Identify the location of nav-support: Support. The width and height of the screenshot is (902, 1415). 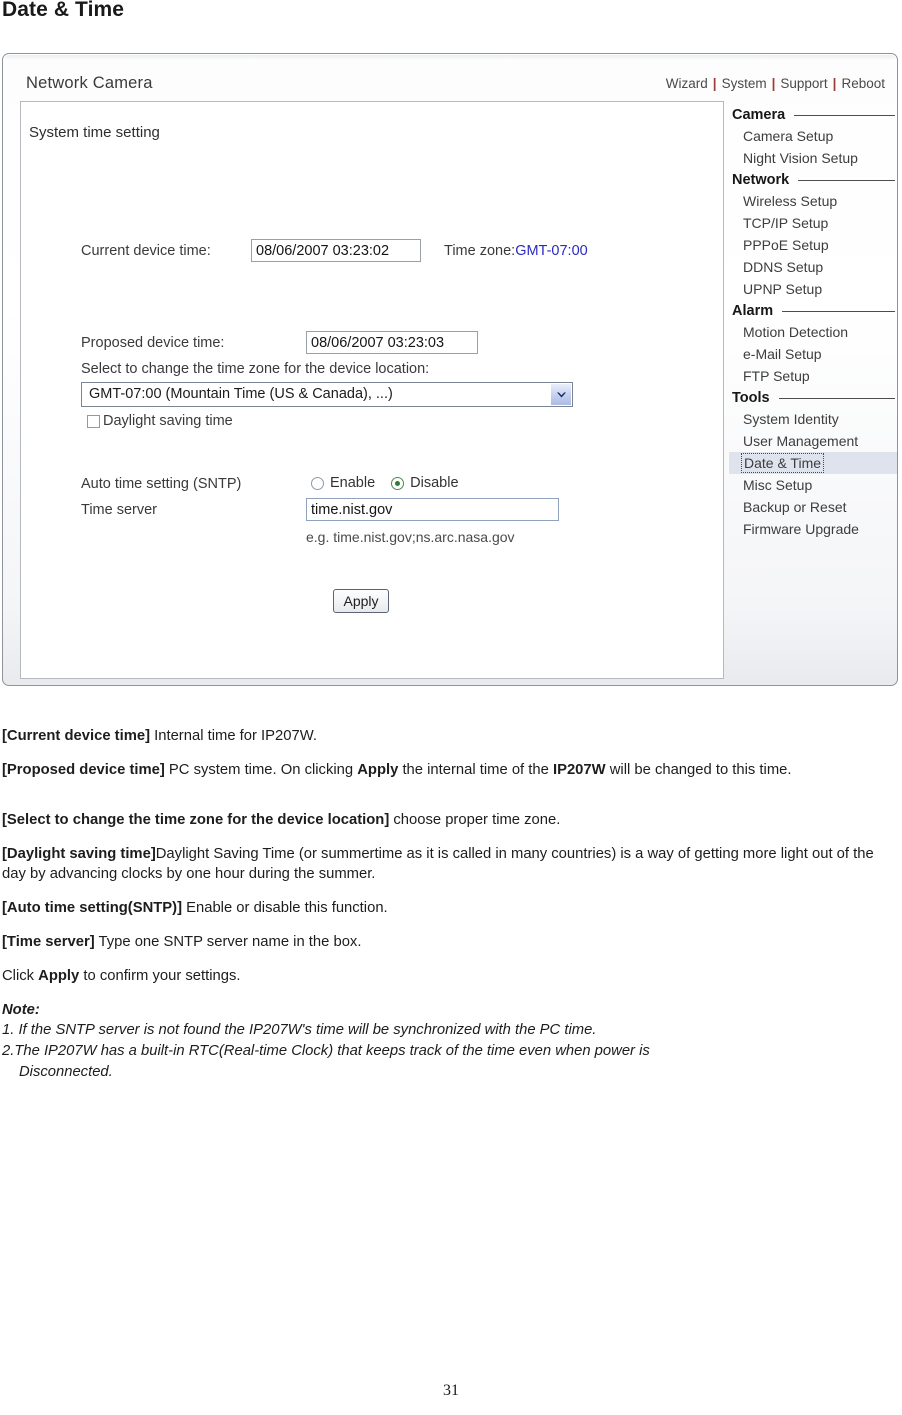
(803, 83).